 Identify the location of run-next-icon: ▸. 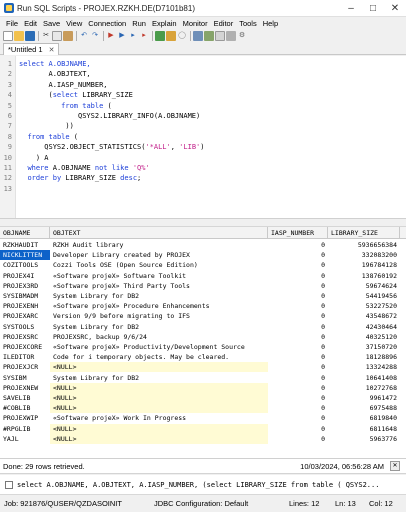
(144, 36).